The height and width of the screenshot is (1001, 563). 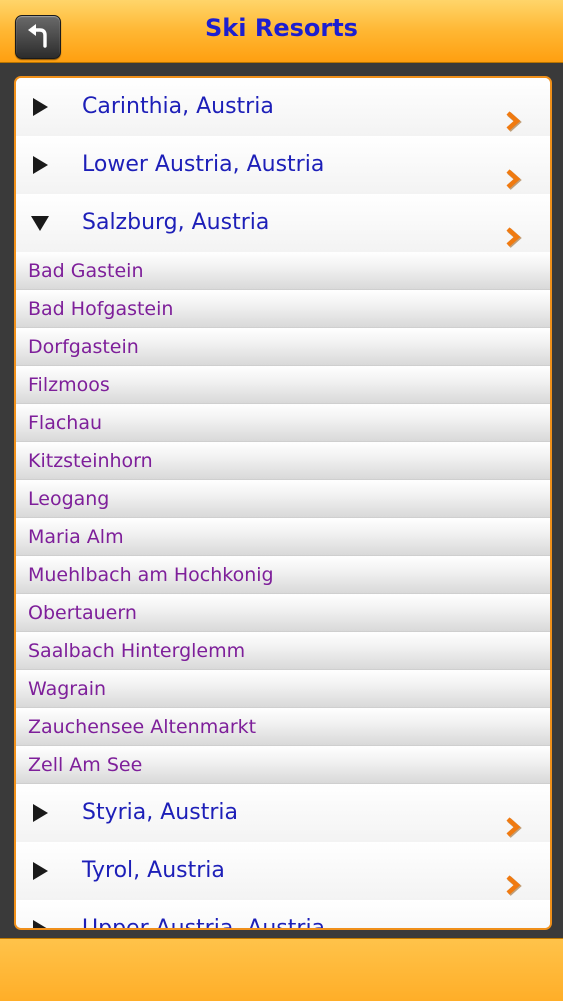 What do you see at coordinates (283, 575) in the screenshot?
I see `resort-list-item: Muehlbach am Hochkonig` at bounding box center [283, 575].